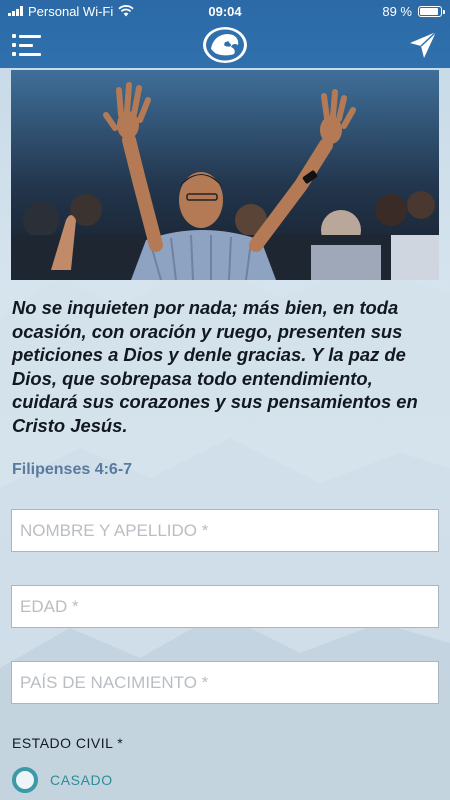  I want to click on country-field, so click(225, 682).